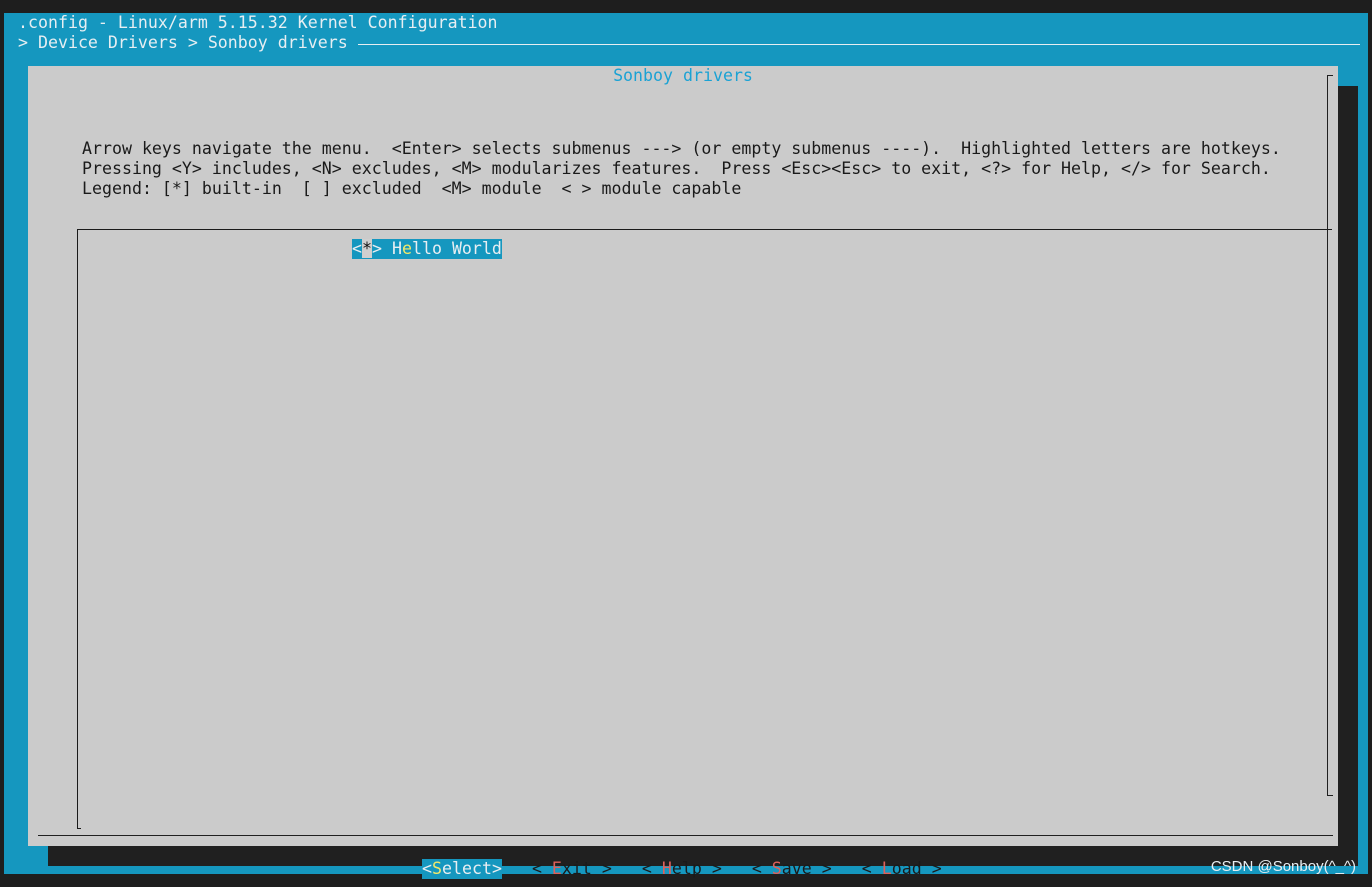 The image size is (1372, 887). I want to click on menu-item-hotkey: e, so click(406, 248).